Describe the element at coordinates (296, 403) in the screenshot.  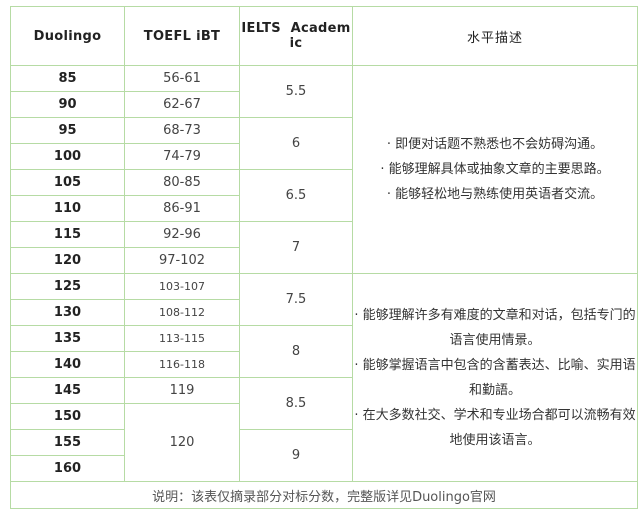
I see `ielts-score: 8.5` at that location.